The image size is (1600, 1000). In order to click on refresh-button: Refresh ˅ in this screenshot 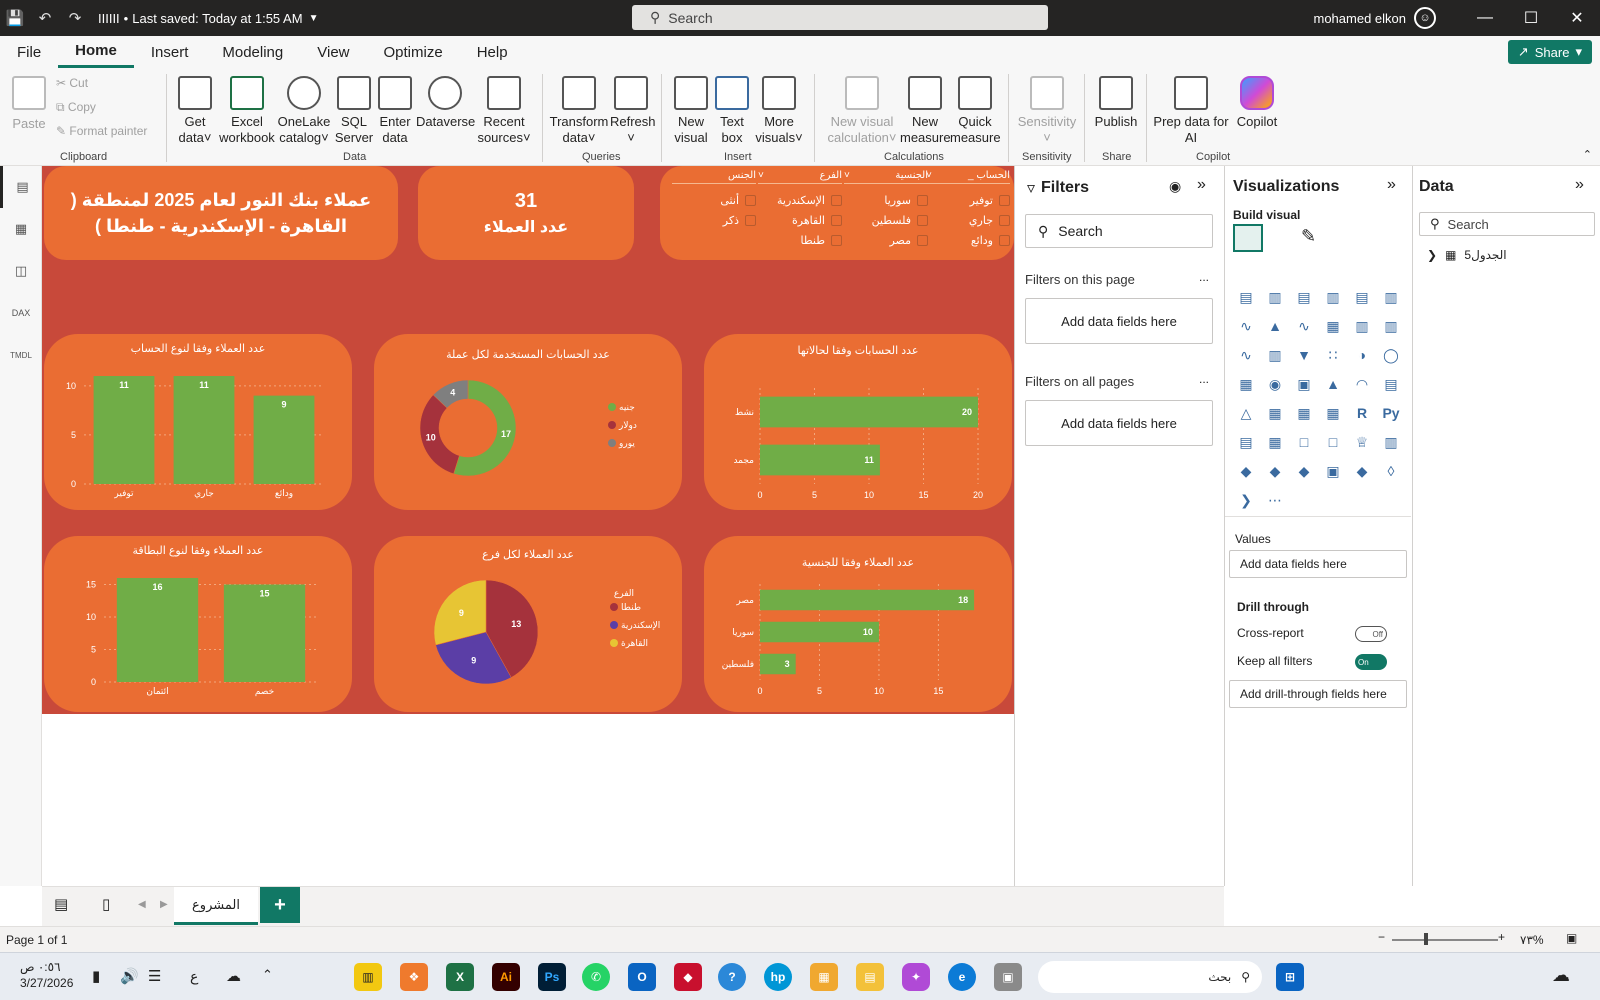, I will do `click(633, 109)`.